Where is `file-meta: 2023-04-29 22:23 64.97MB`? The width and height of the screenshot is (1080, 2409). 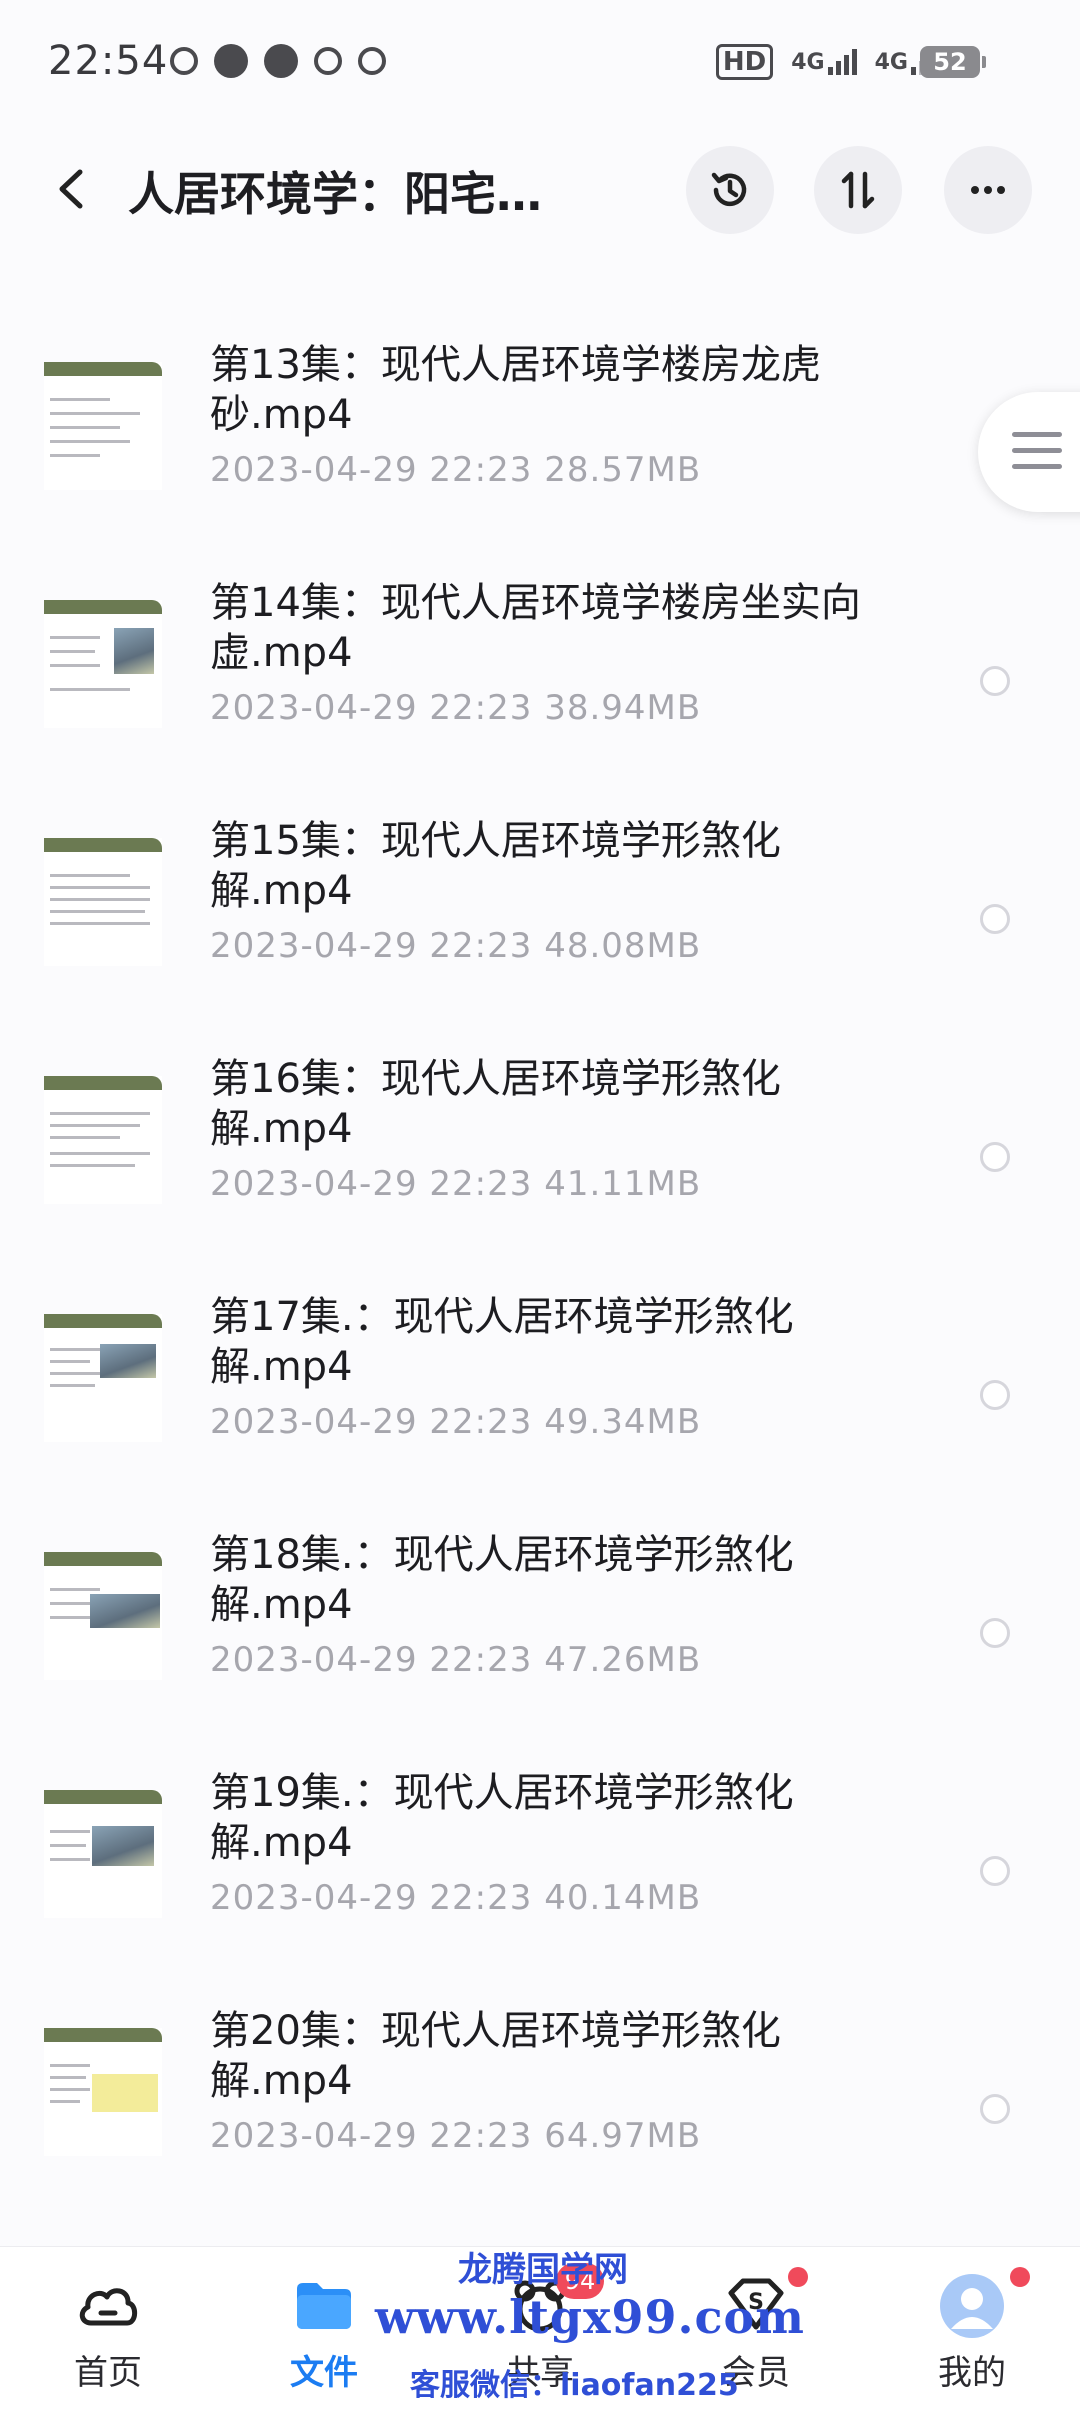
file-meta: 2023-04-29 22:23 64.97MB is located at coordinates (456, 2136).